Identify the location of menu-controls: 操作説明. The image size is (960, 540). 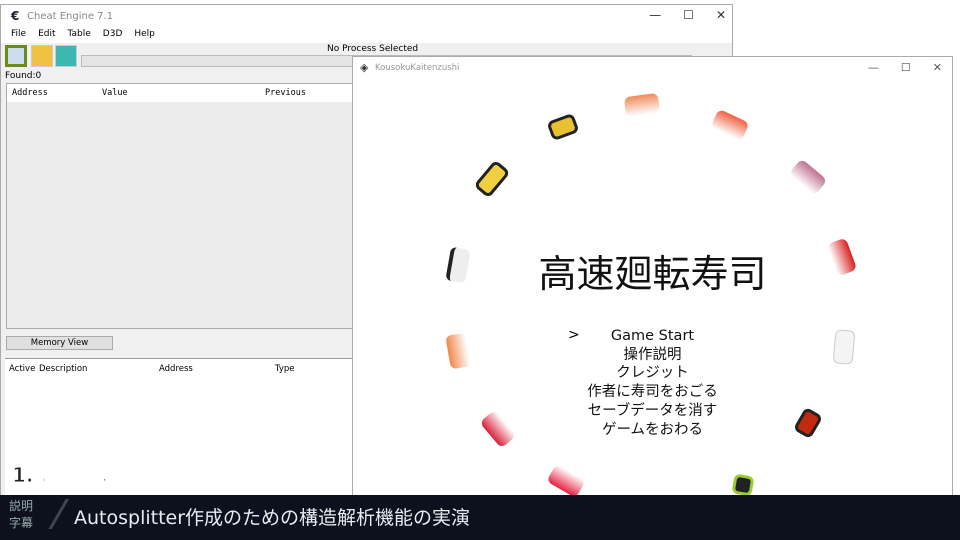
(652, 355).